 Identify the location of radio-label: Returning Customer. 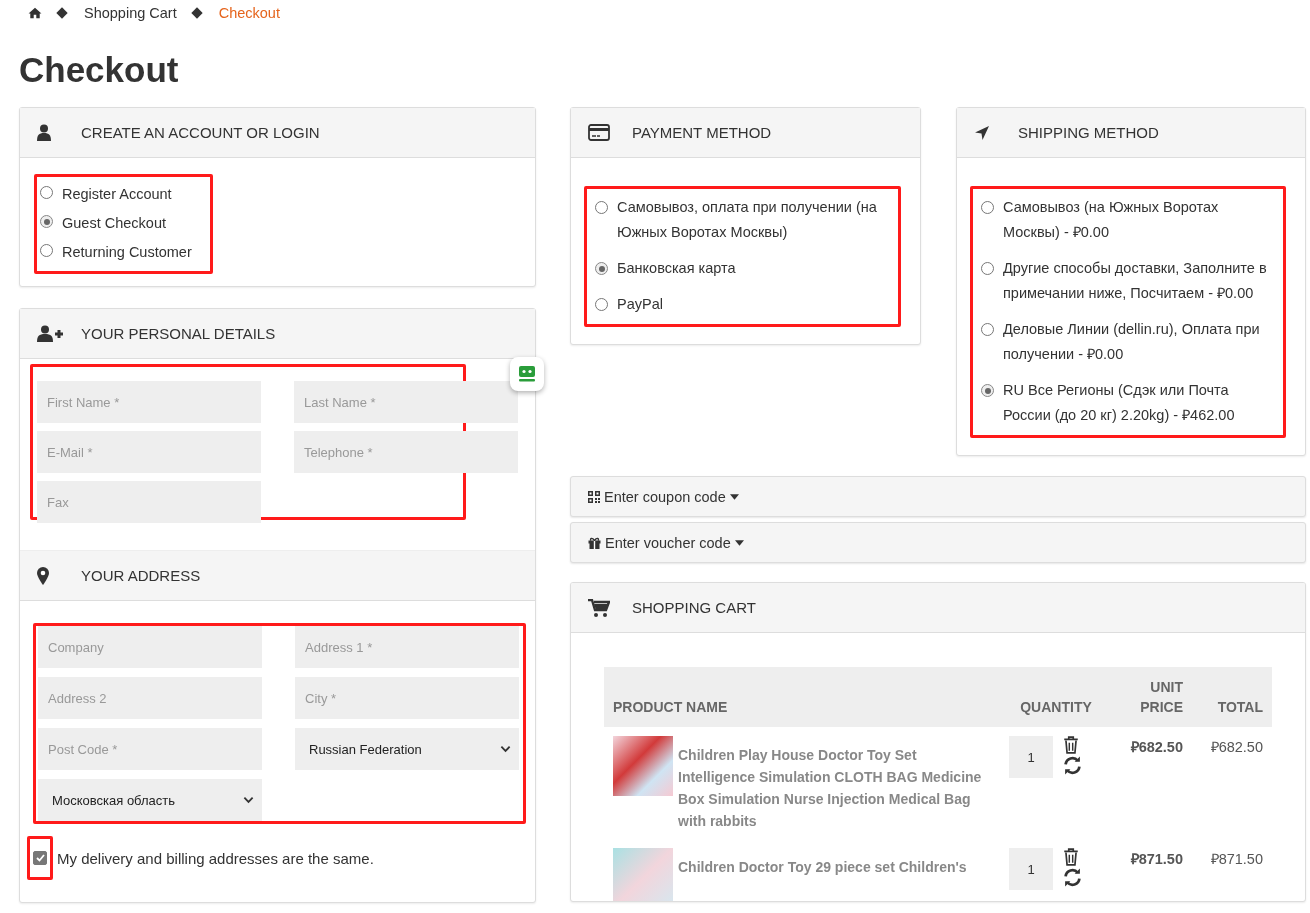
(127, 252).